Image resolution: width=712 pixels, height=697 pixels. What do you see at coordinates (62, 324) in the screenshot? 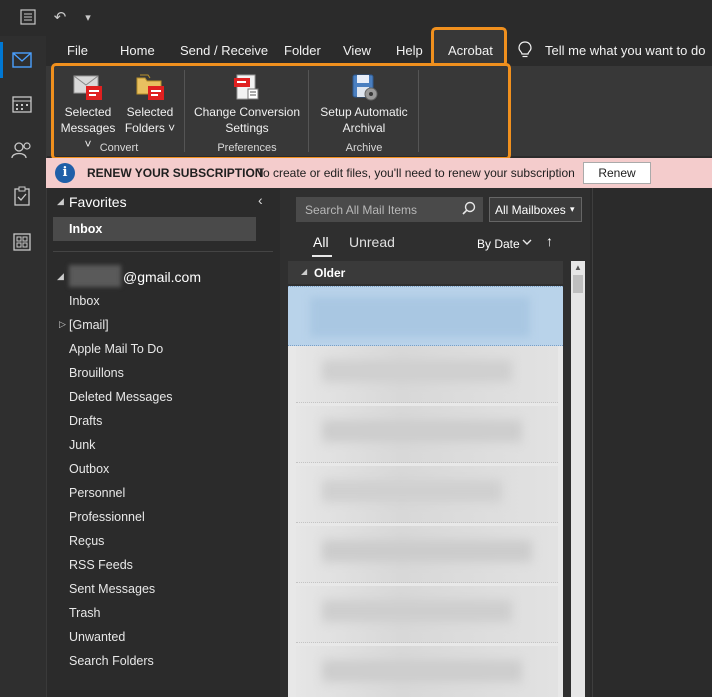
I see `expand-gmail-icon: ▷` at bounding box center [62, 324].